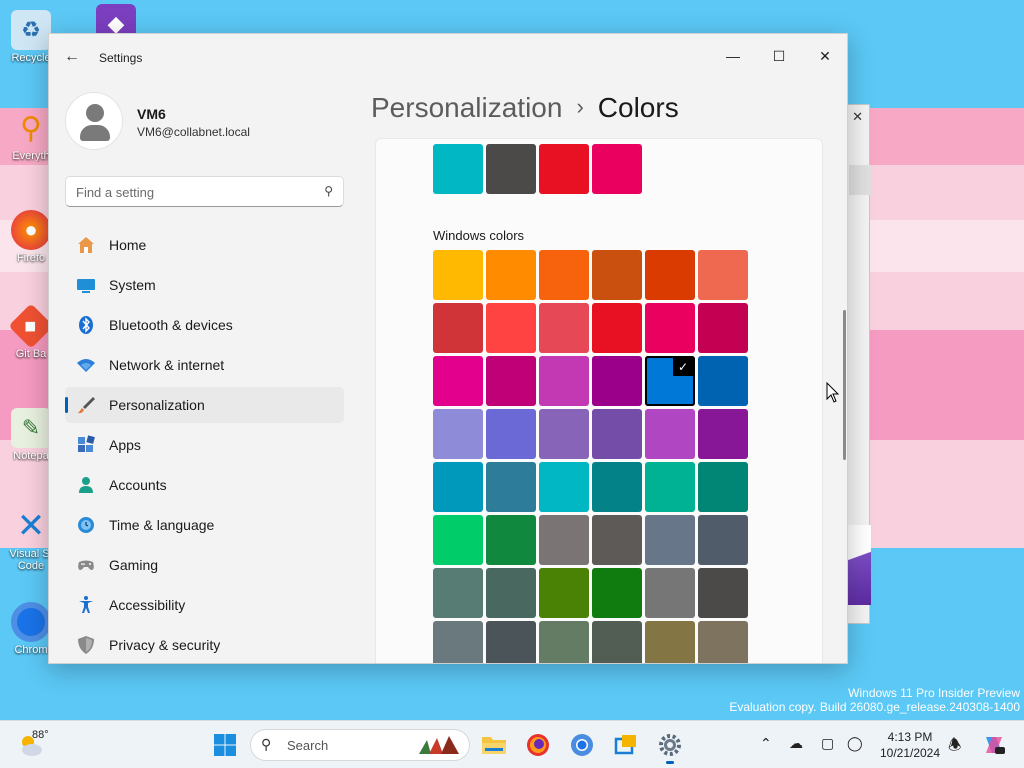 The image size is (1024, 768). I want to click on gear-icon, so click(670, 745).